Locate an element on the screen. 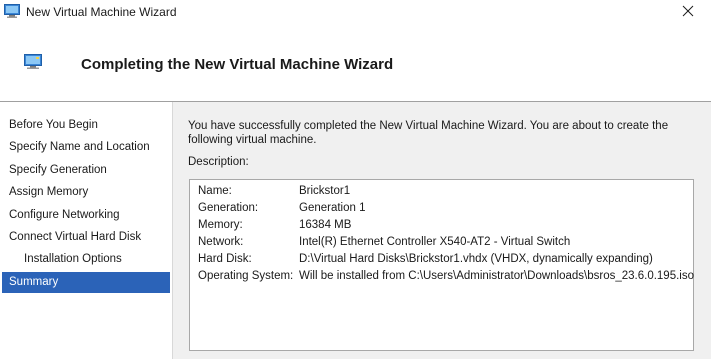 The height and width of the screenshot is (359, 711). nav-item-specify-generation: Specify Generation is located at coordinates (86, 170).